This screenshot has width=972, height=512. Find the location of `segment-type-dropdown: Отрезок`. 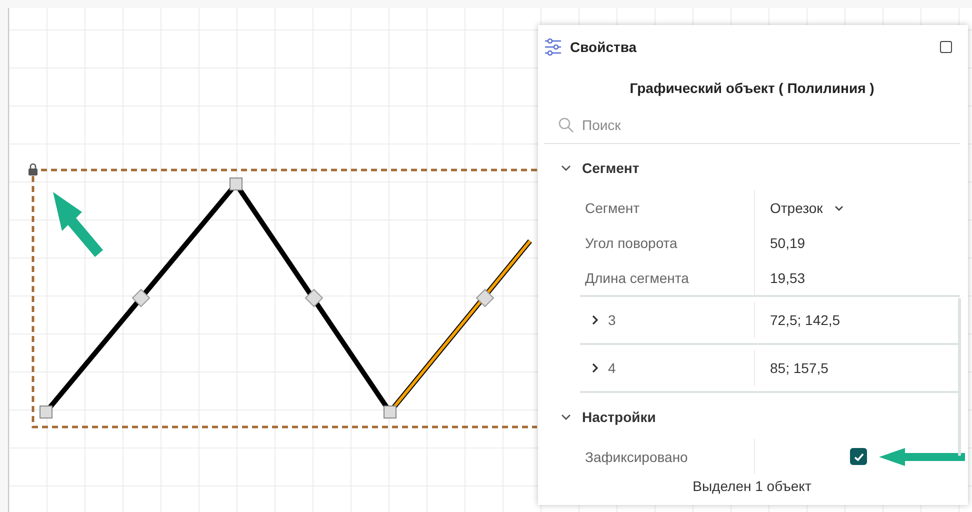

segment-type-dropdown: Отрезок is located at coordinates (807, 208).